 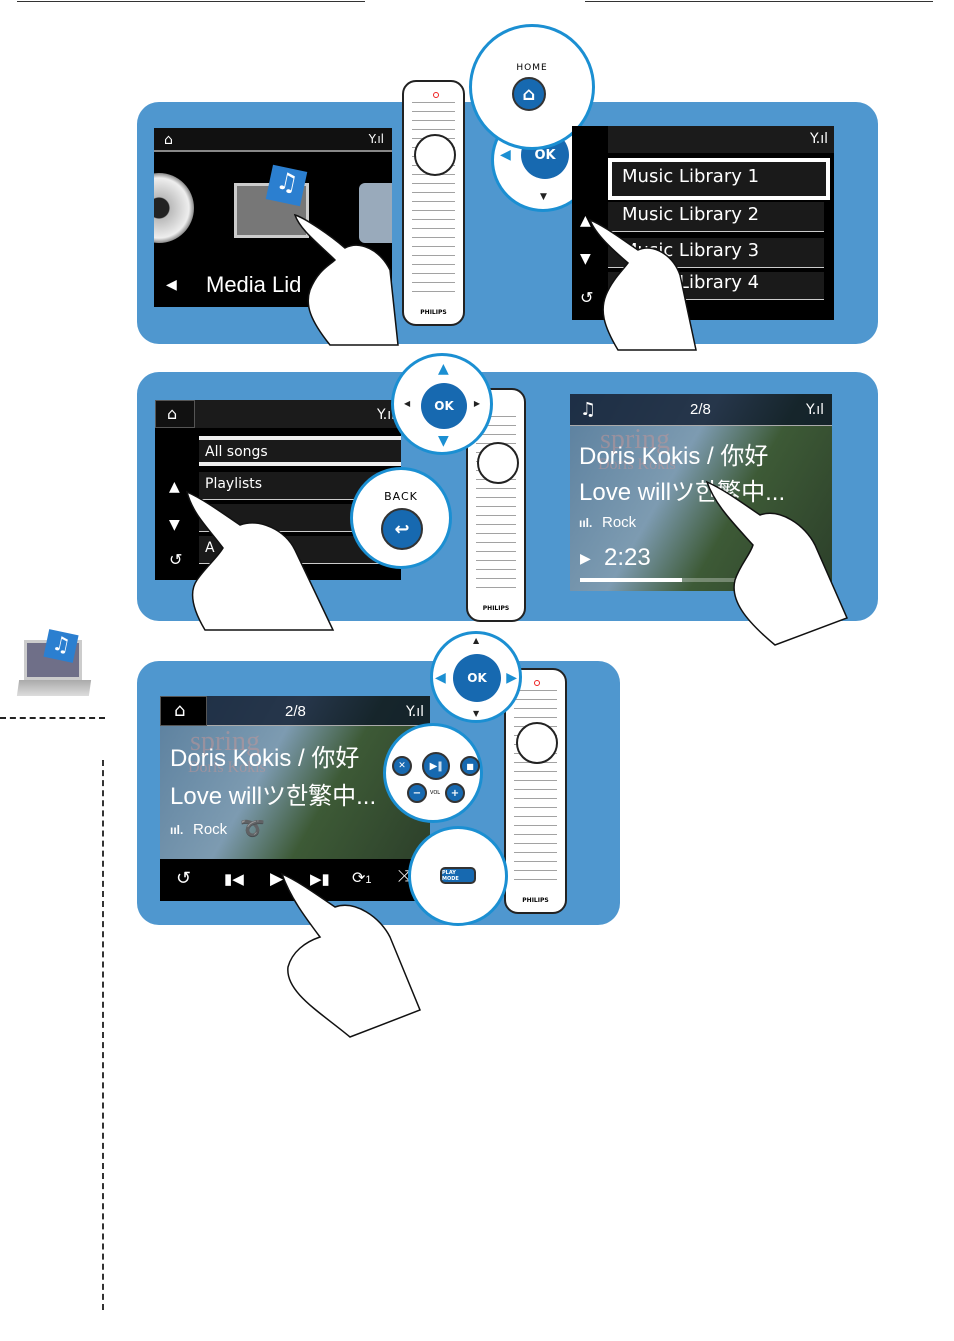 What do you see at coordinates (417, 793) in the screenshot?
I see `volume-down-button: −` at bounding box center [417, 793].